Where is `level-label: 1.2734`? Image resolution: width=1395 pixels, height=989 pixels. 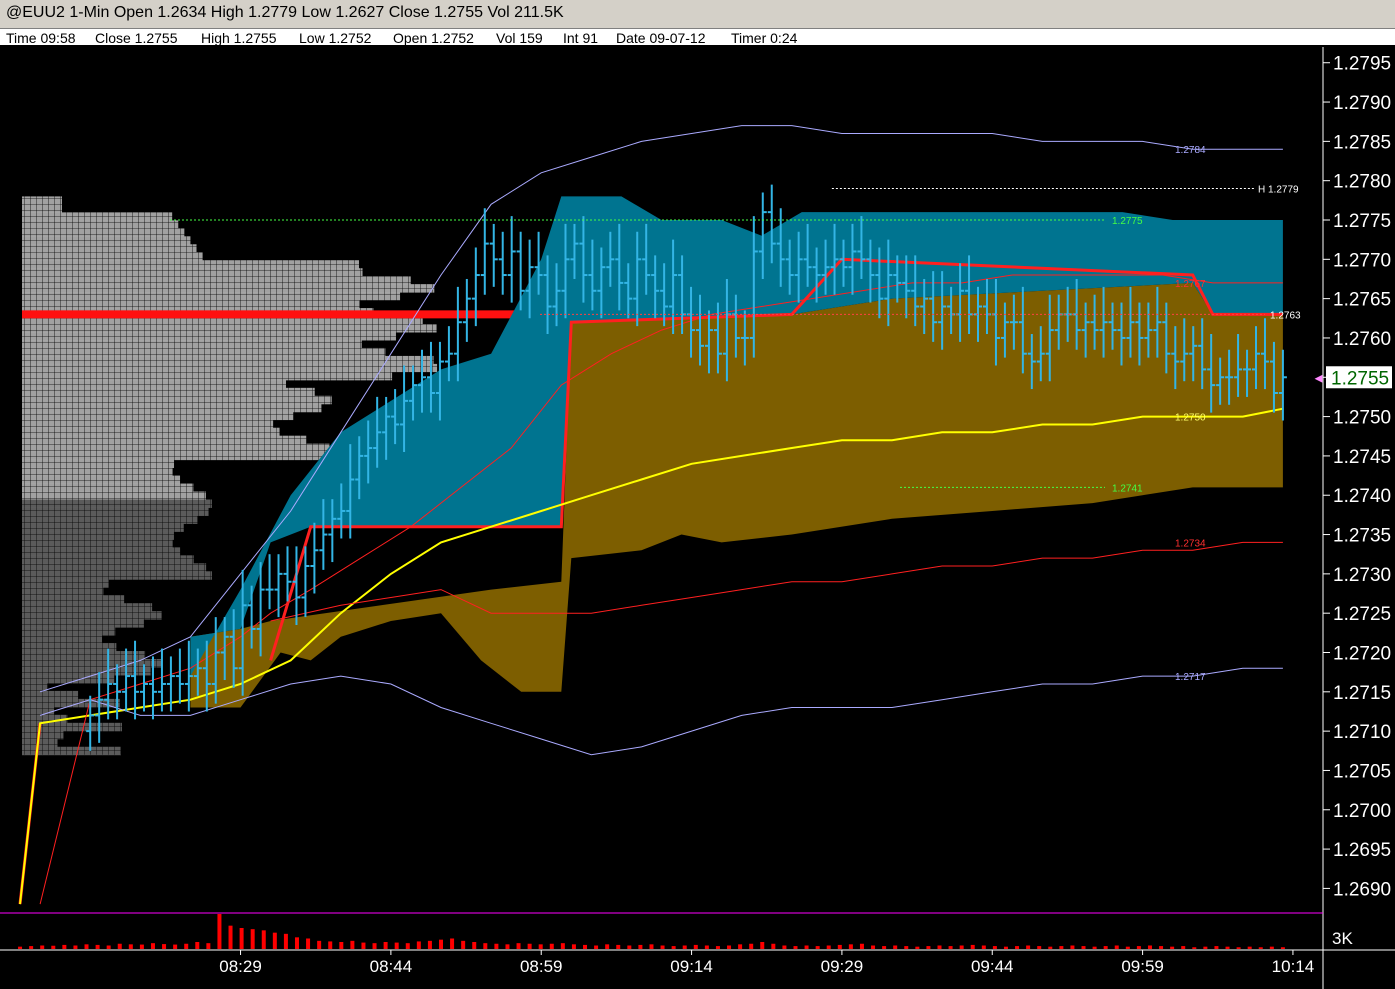
level-label: 1.2734 is located at coordinates (1190, 543).